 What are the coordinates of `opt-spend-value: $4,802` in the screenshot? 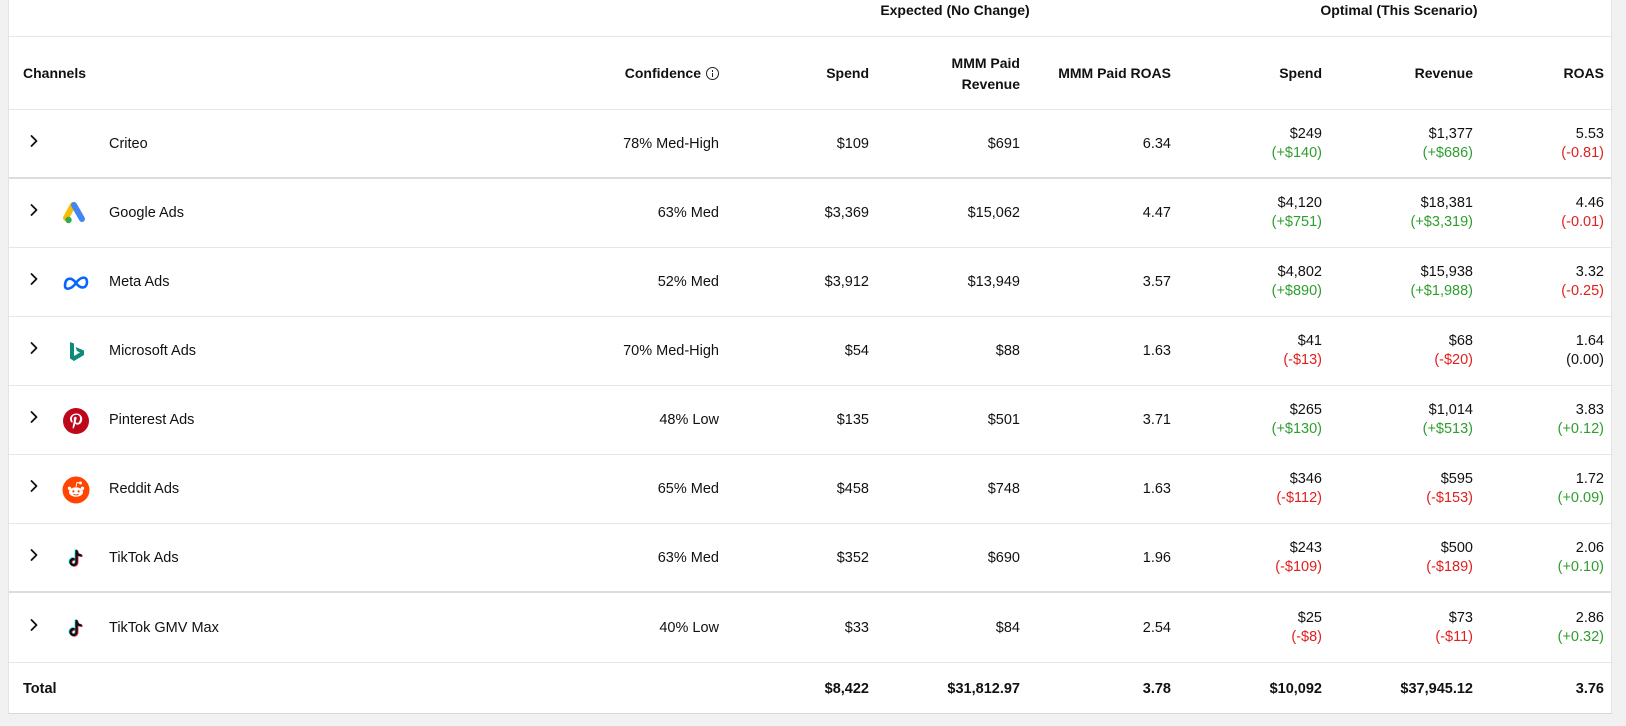 It's located at (1299, 272).